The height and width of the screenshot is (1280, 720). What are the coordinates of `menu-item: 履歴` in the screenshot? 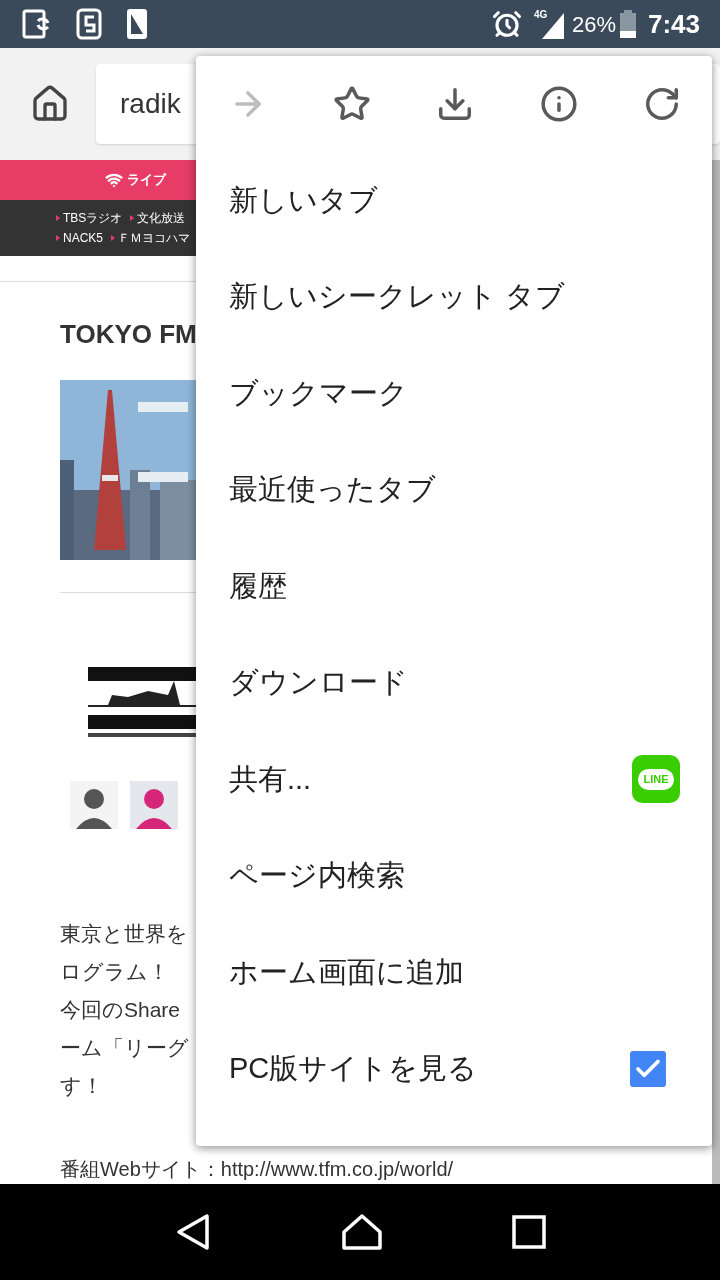 It's located at (454, 586).